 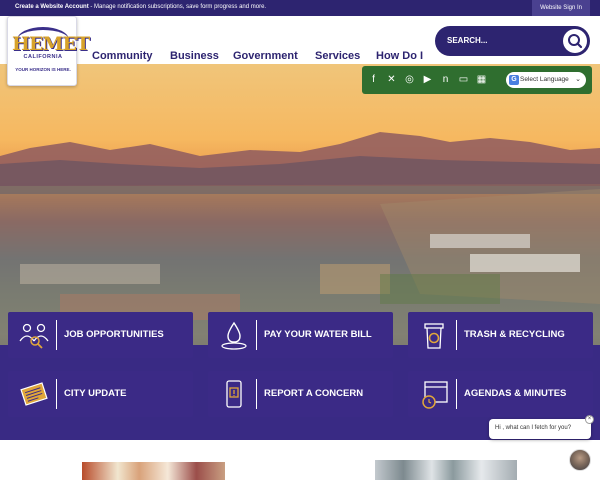 What do you see at coordinates (114, 334) in the screenshot?
I see `tile-label: JOB OPPORTUNITIES` at bounding box center [114, 334].